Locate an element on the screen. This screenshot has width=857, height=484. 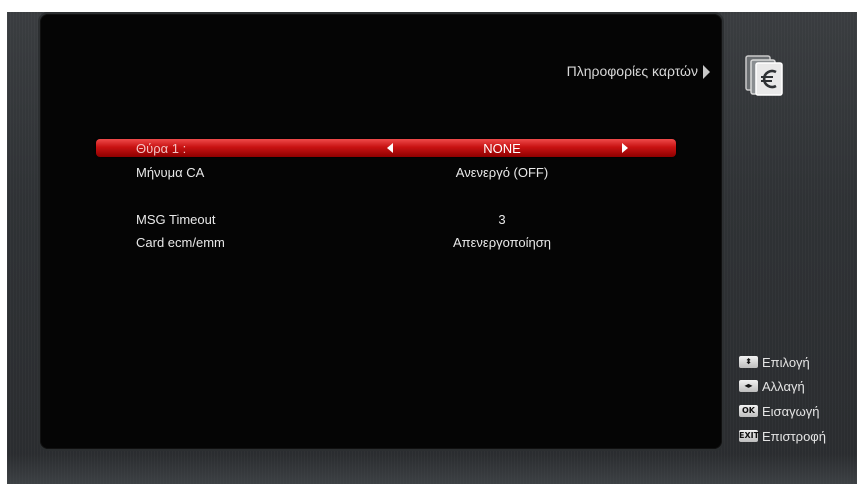
row-card-ecm-emm-value: Απενεργοποίηση is located at coordinates (502, 242).